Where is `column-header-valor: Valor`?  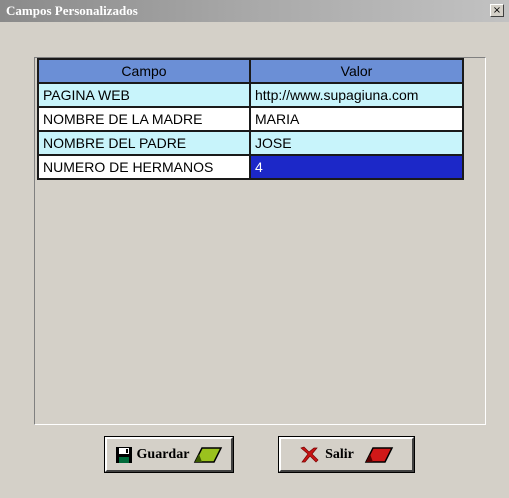 column-header-valor: Valor is located at coordinates (356, 71).